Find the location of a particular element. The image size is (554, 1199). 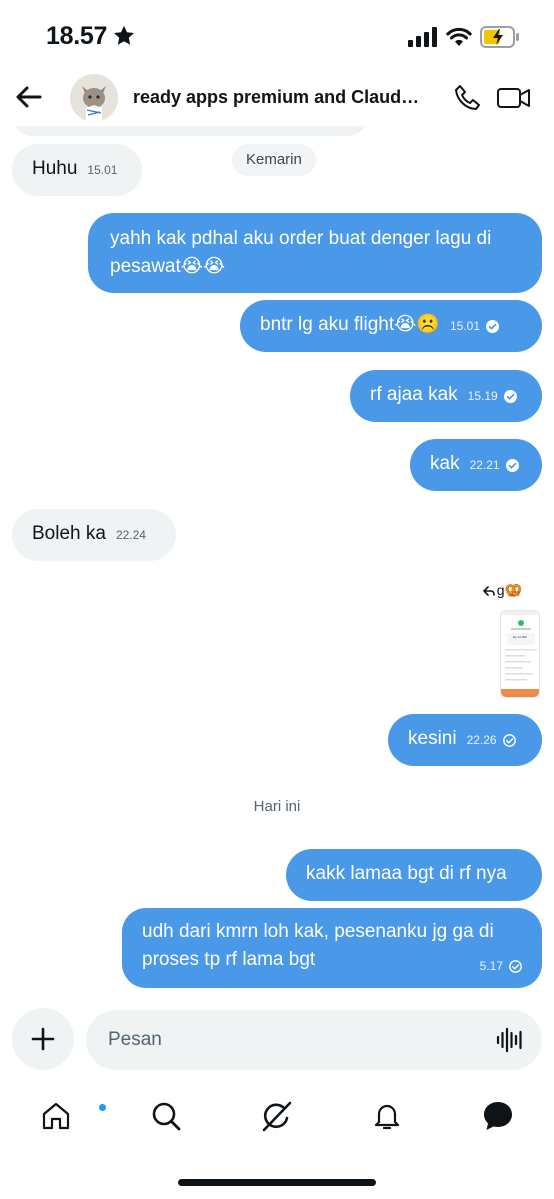

message-time: 22.26 is located at coordinates (481, 740).